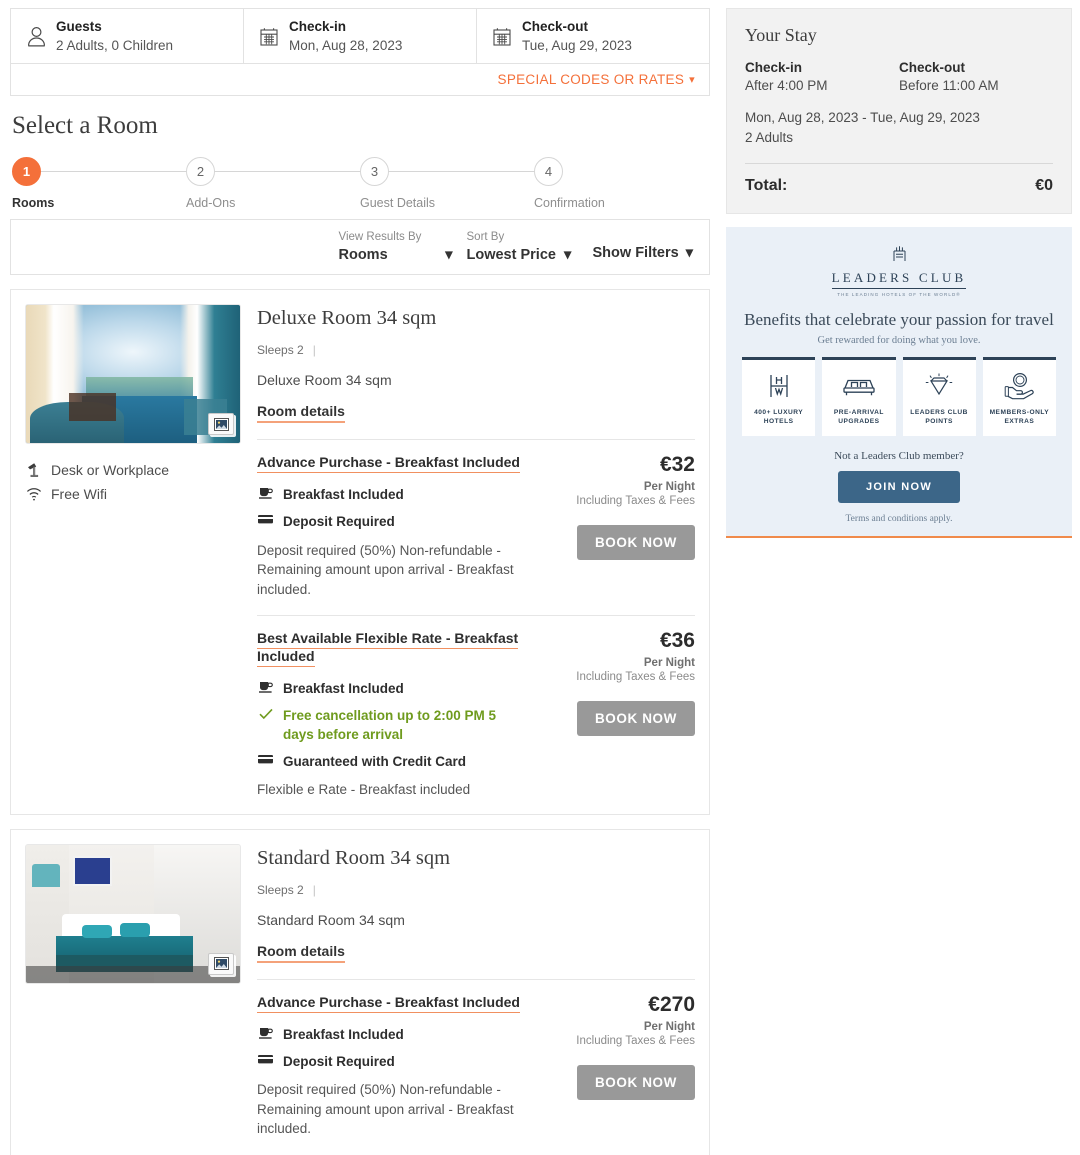 The width and height of the screenshot is (1080, 1155). Describe the element at coordinates (110, 469) in the screenshot. I see `amenity-label: Desk or Workplace` at that location.